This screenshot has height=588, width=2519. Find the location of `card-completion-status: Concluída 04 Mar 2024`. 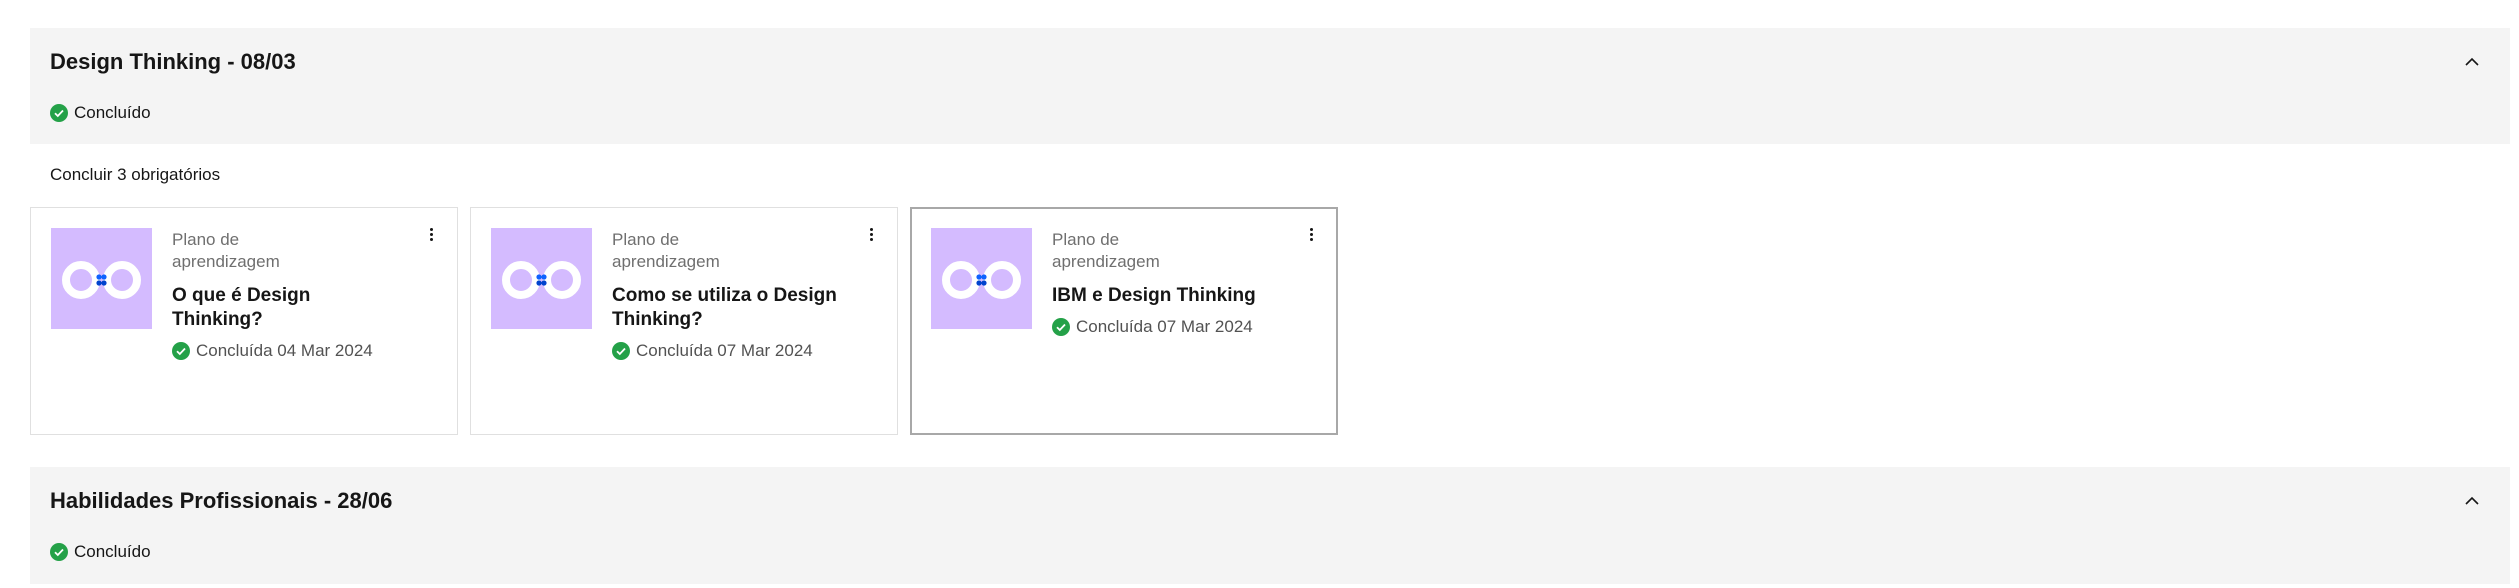

card-completion-status: Concluída 04 Mar 2024 is located at coordinates (272, 351).